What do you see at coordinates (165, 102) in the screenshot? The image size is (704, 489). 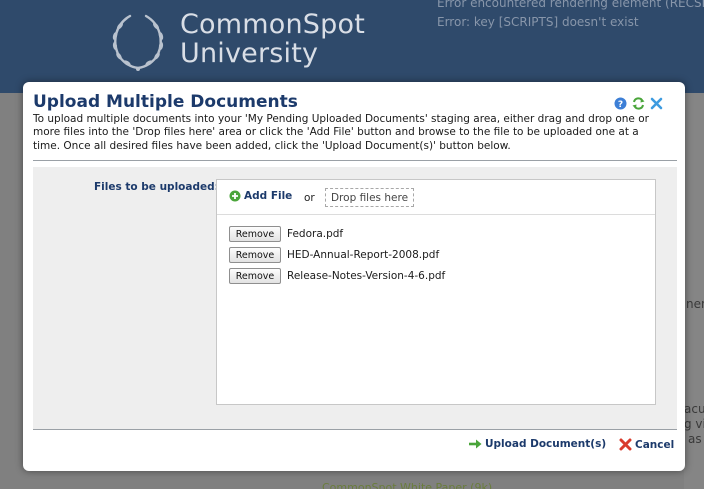 I see `dialog-title: Upload Multiple Documents` at bounding box center [165, 102].